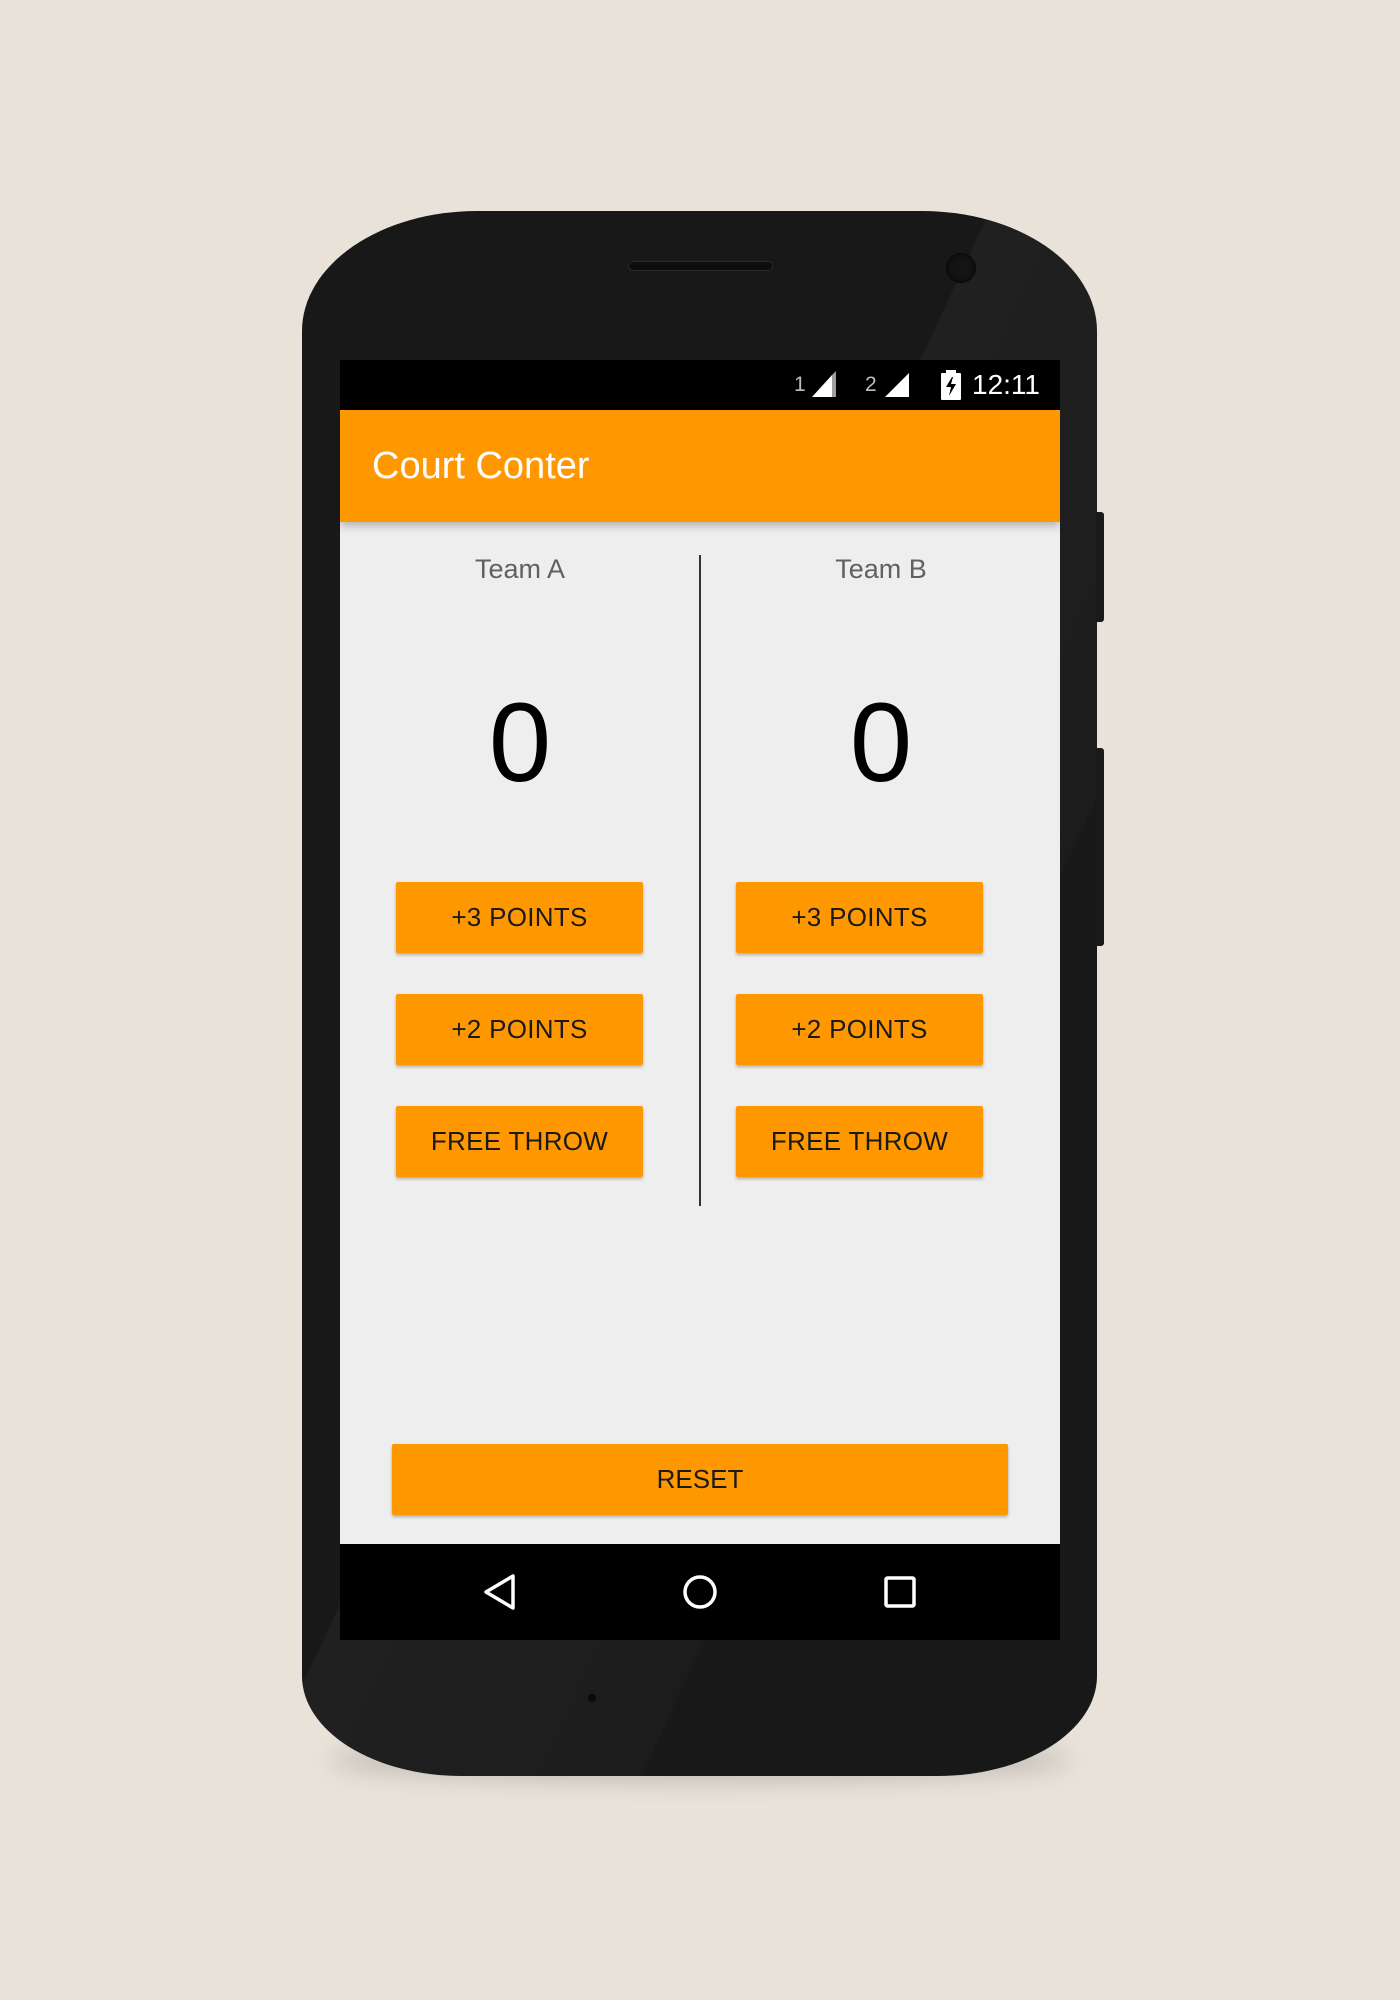 The image size is (1400, 2000). I want to click on team-a-free-throw-button: FREE THROW, so click(519, 1141).